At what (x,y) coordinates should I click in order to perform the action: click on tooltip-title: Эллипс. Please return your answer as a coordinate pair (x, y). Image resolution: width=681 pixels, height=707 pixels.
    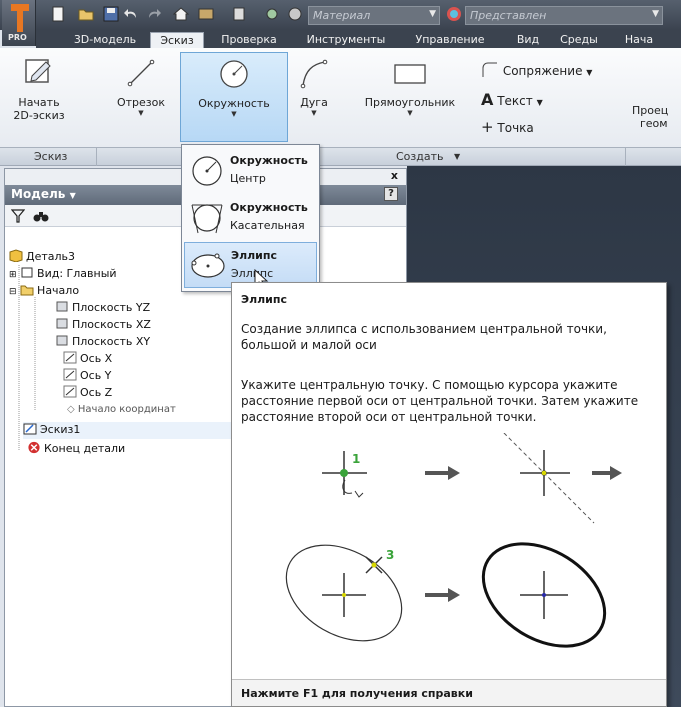
    Looking at the image, I should click on (264, 299).